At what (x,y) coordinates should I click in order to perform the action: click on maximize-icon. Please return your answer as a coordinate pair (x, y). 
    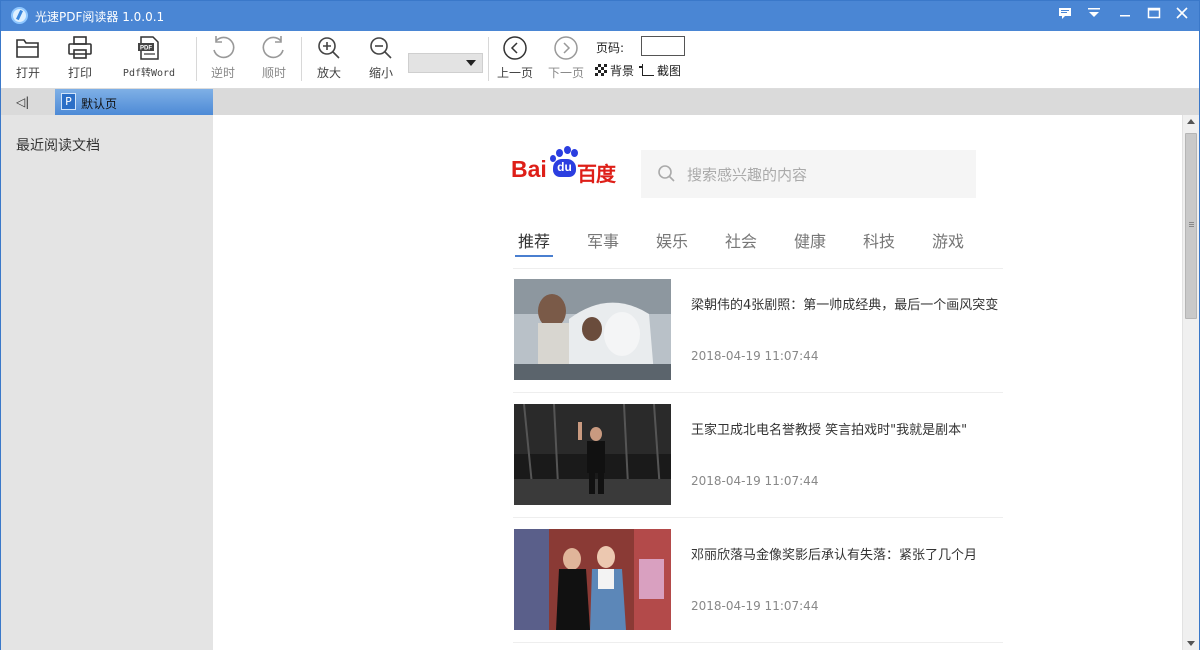
    Looking at the image, I should click on (1154, 16).